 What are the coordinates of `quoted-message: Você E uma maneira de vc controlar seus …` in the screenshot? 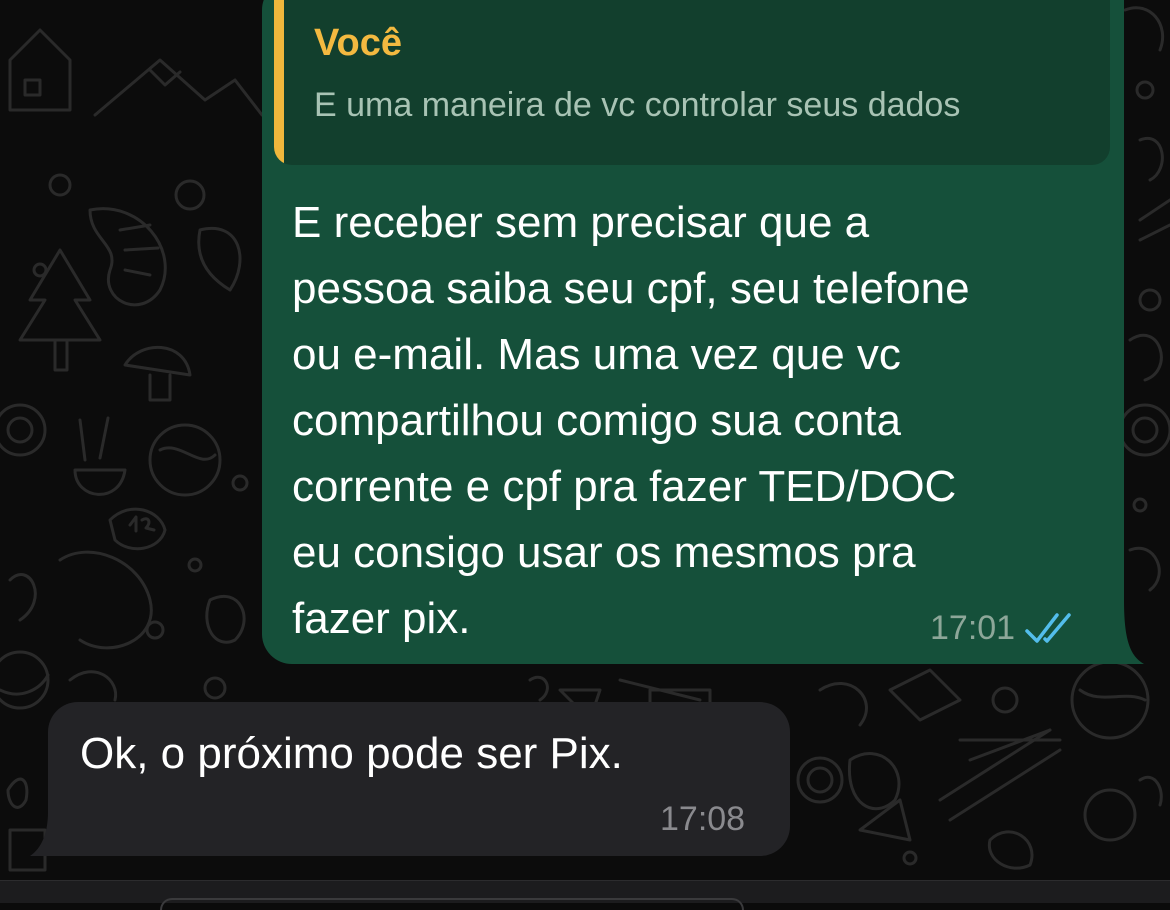 It's located at (692, 82).